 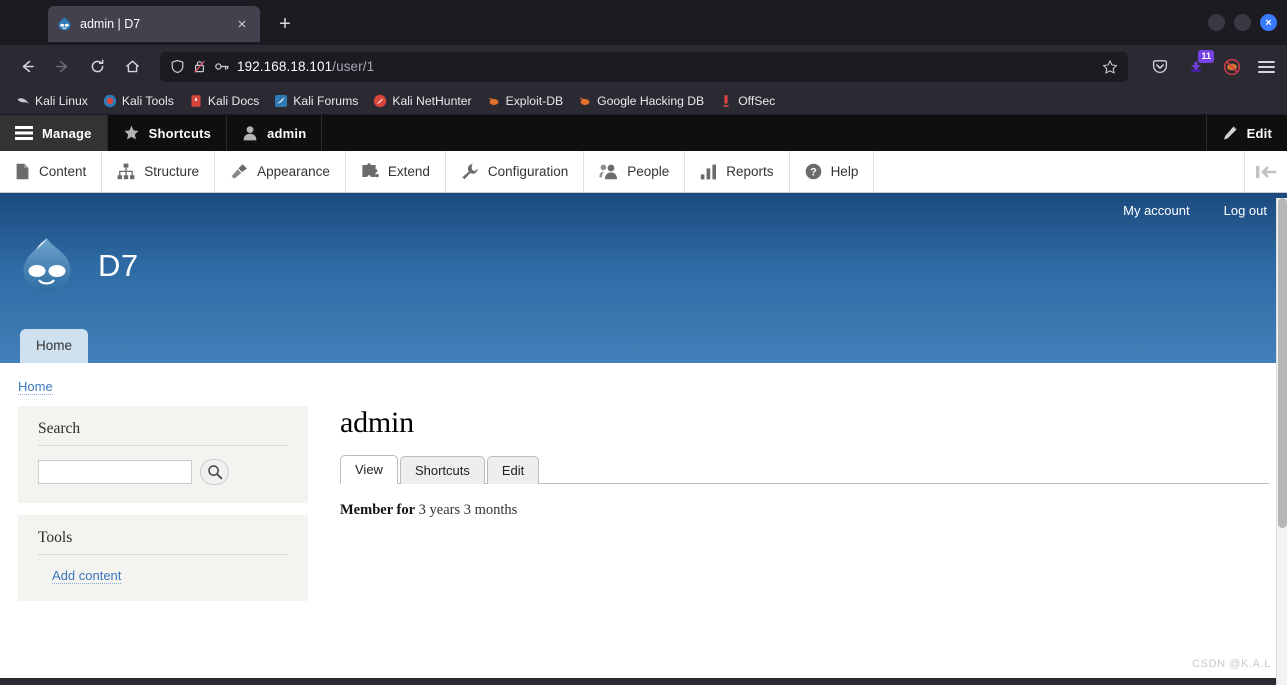 I want to click on reload-icon, so click(x=97, y=67).